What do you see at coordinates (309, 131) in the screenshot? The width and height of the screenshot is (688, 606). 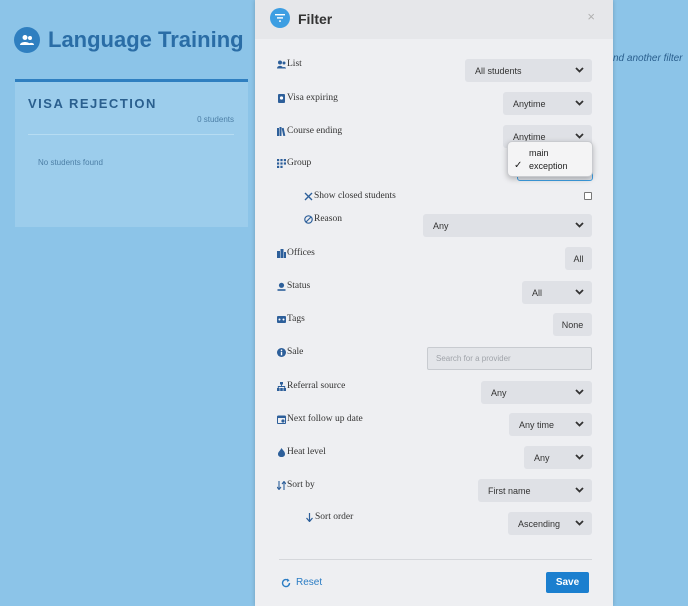 I see `course-label: Course ending` at bounding box center [309, 131].